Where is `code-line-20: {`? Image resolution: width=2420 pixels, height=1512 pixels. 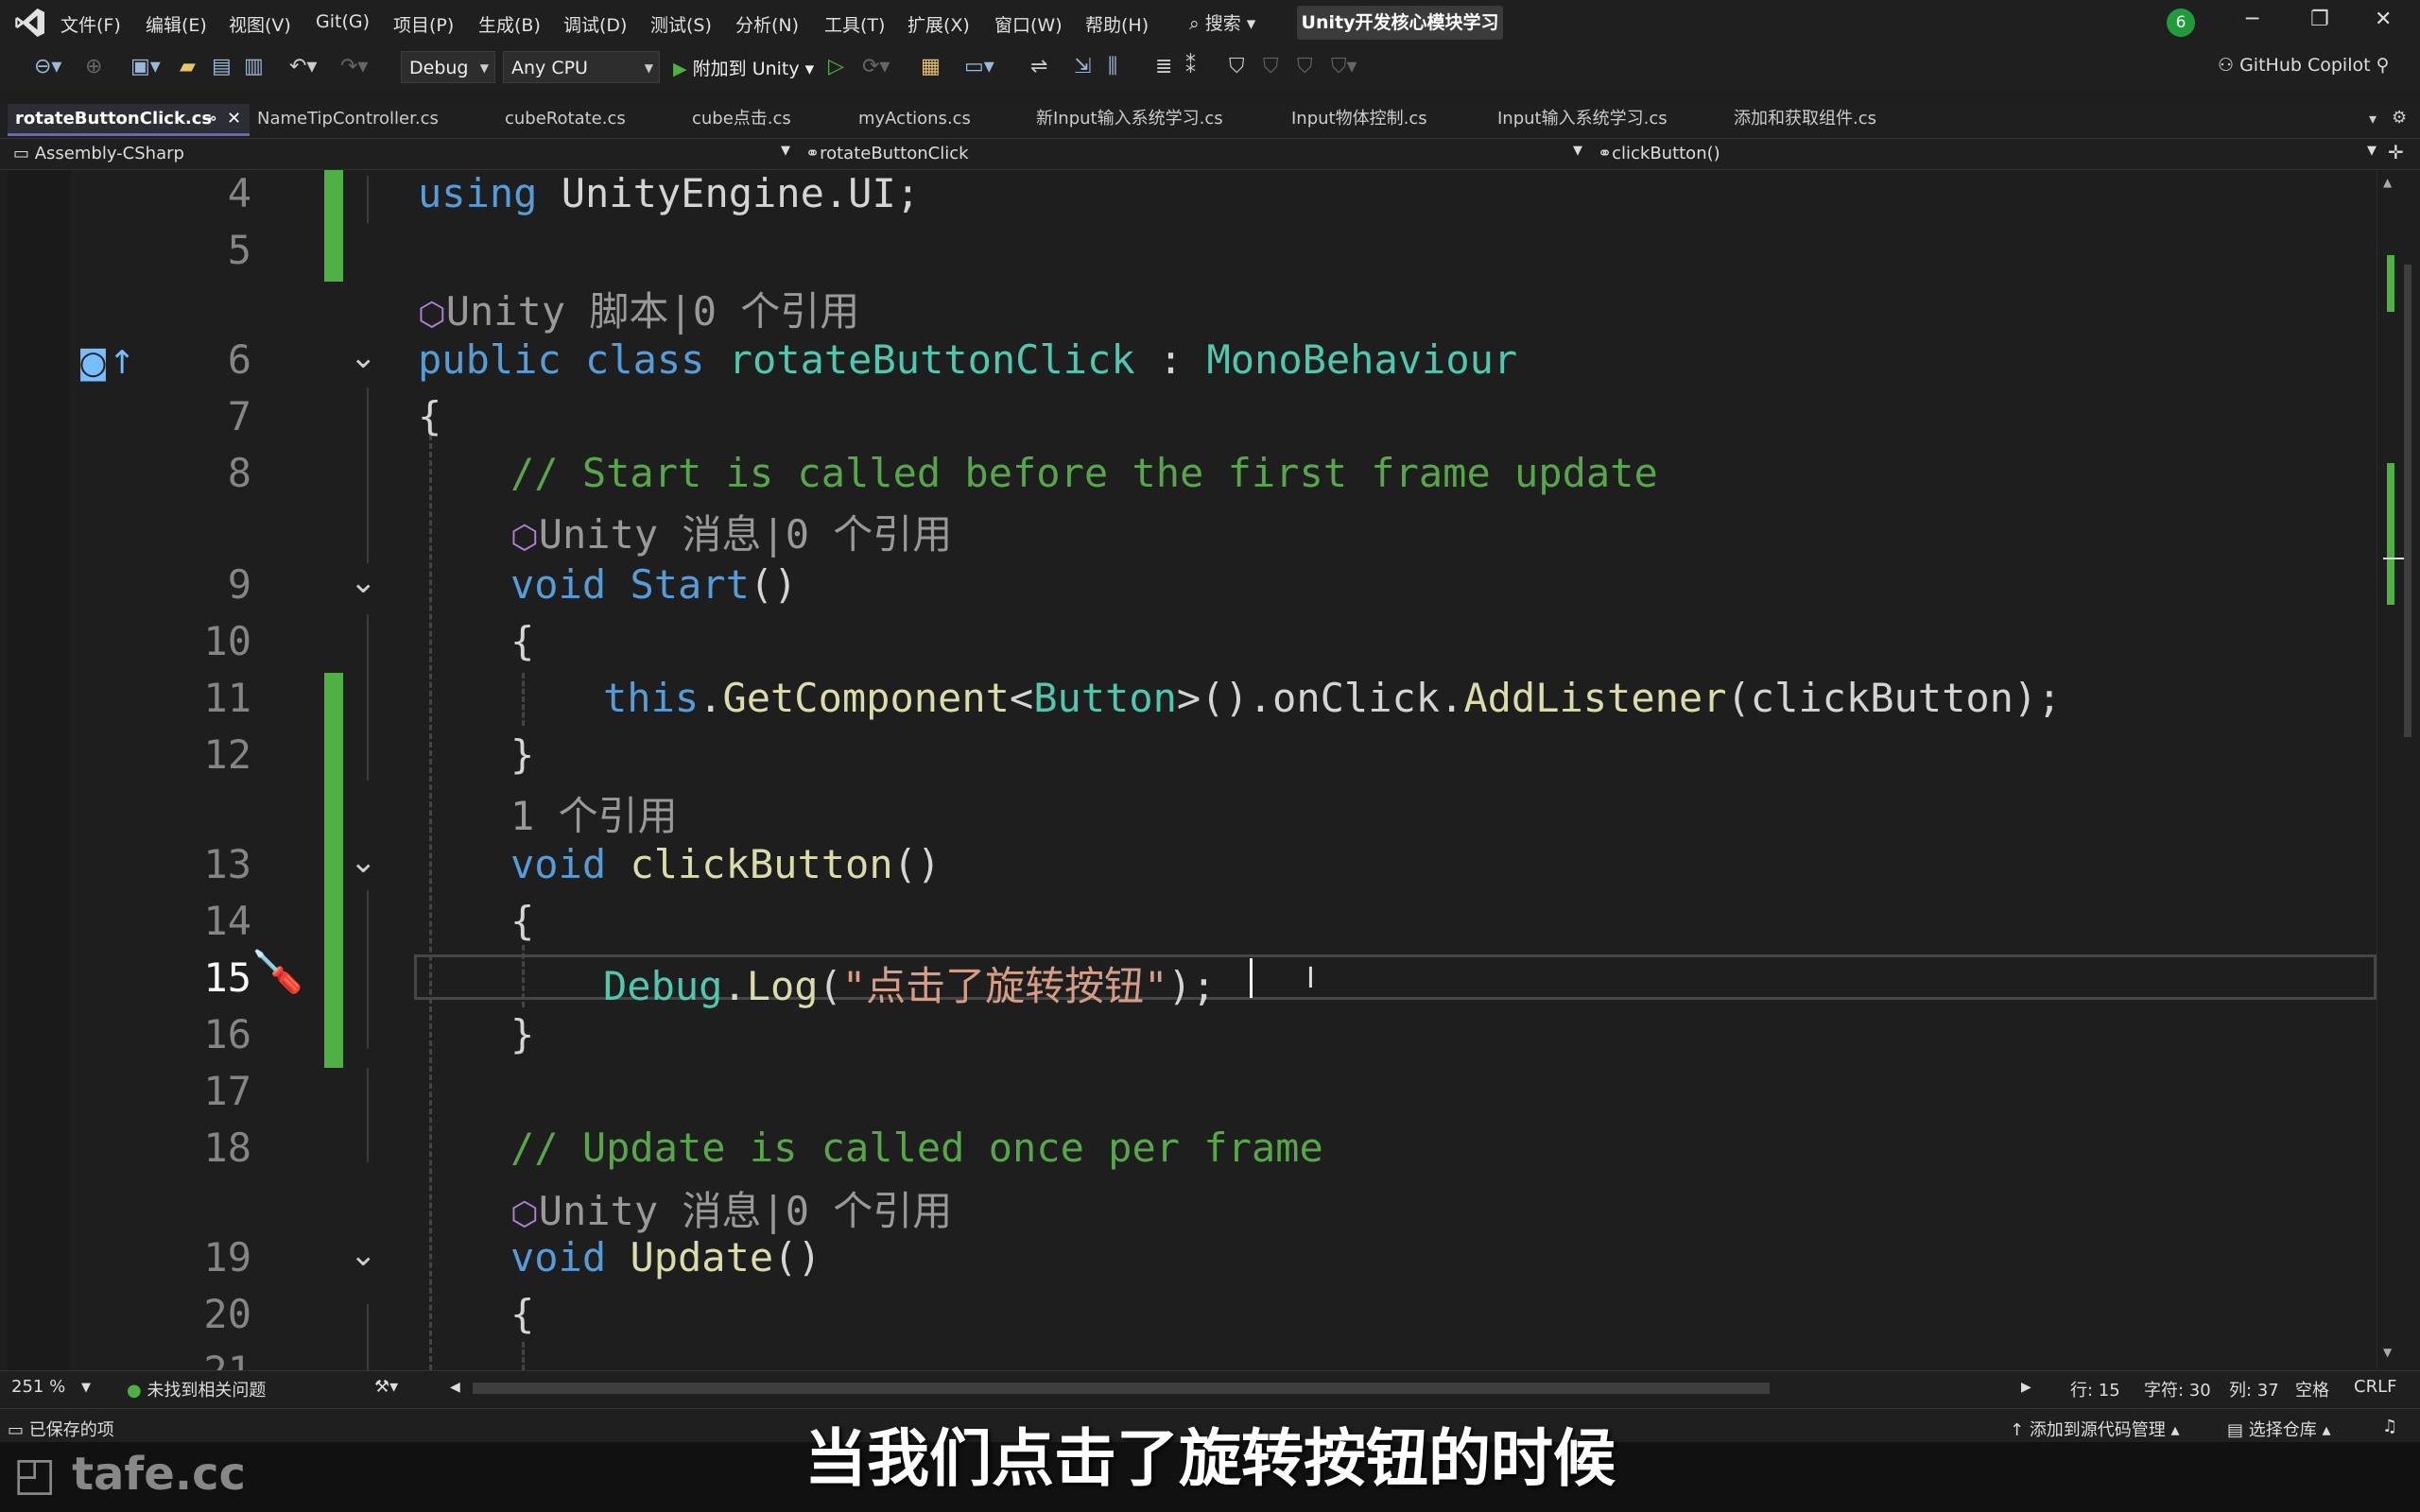 code-line-20: { is located at coordinates (522, 1314).